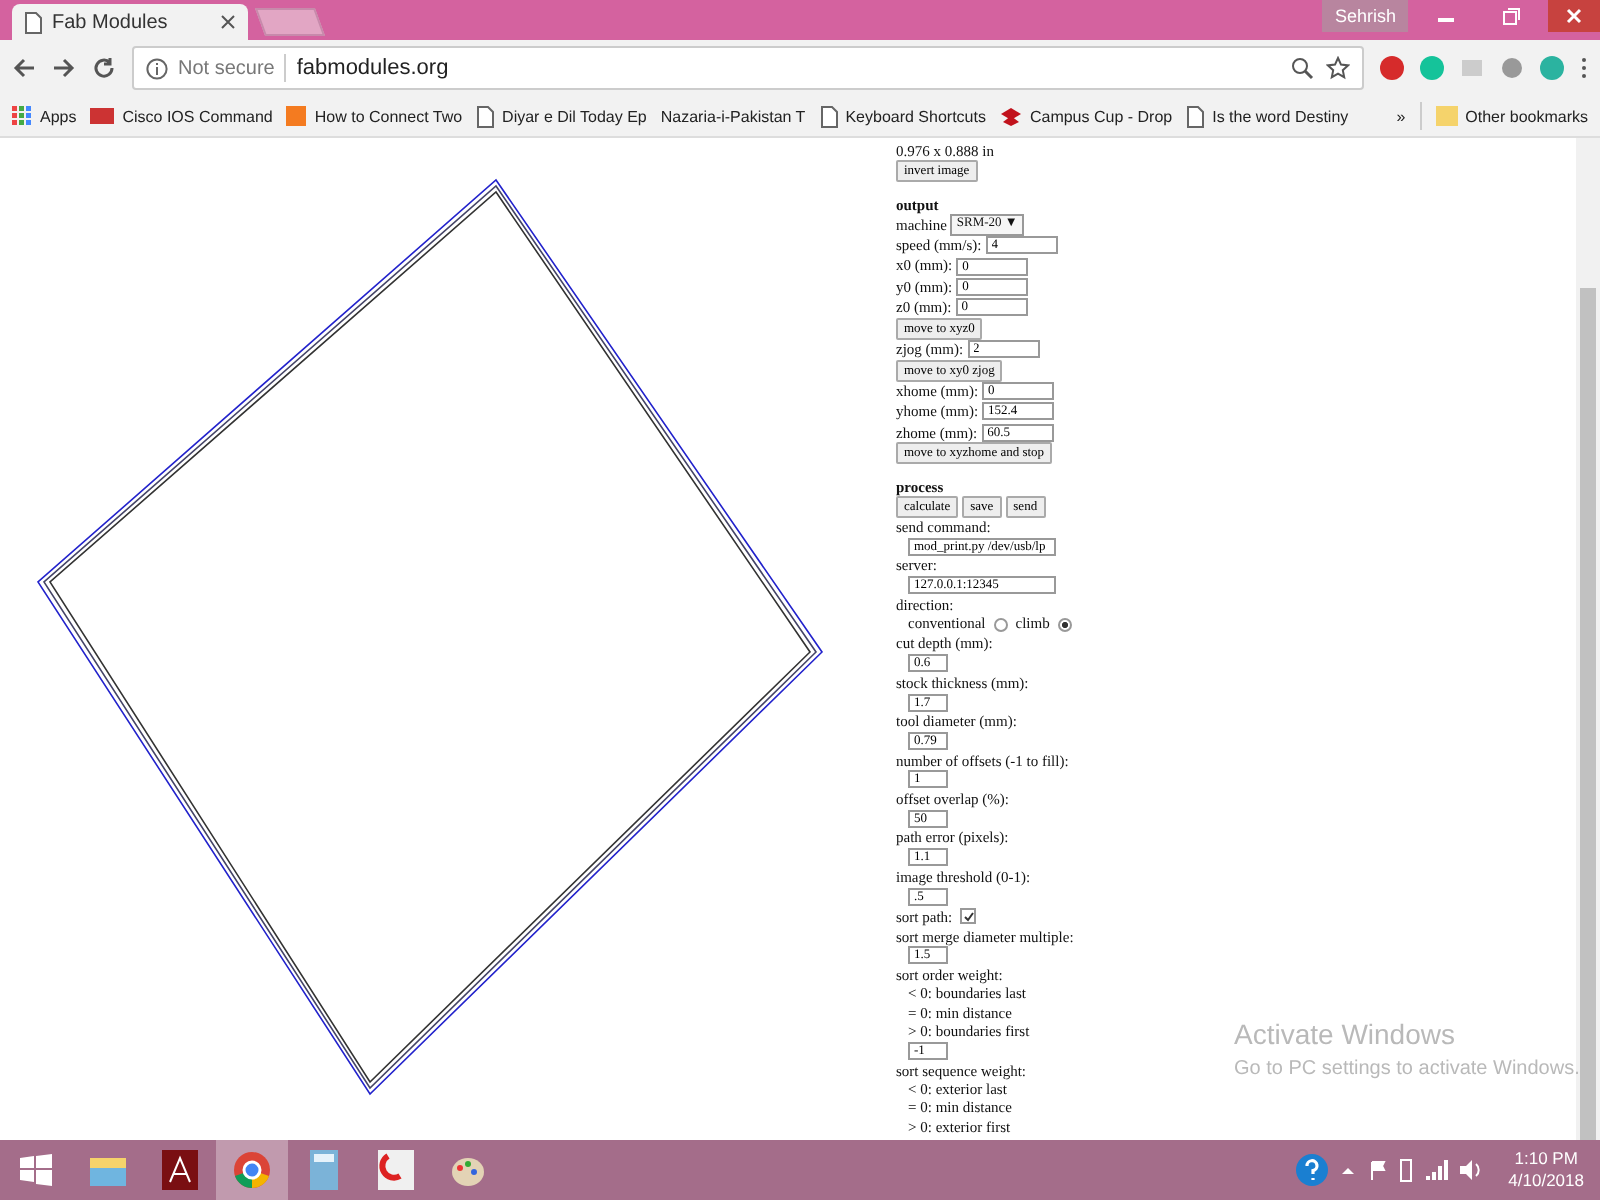  What do you see at coordinates (1407, 1069) in the screenshot?
I see `activation-message: Go to PC settings to activate Windows.` at bounding box center [1407, 1069].